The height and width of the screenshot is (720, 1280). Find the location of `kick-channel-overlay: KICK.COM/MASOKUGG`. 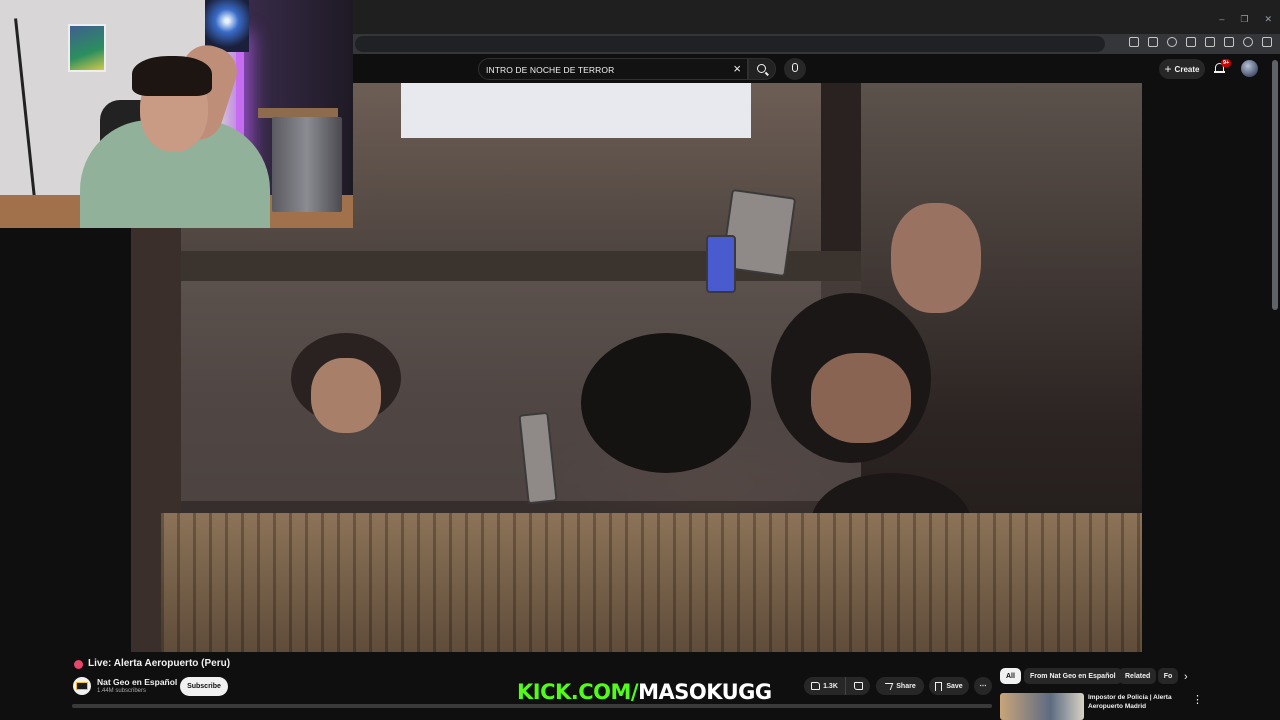

kick-channel-overlay: KICK.COM/MASOKUGG is located at coordinates (644, 692).